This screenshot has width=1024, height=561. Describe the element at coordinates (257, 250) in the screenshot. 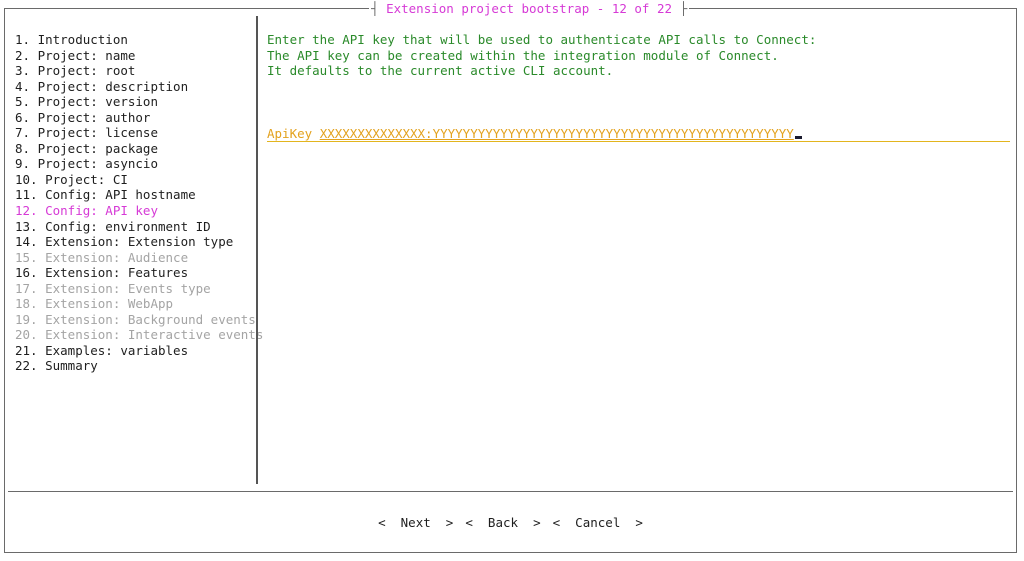

I see `vertical-divider` at that location.